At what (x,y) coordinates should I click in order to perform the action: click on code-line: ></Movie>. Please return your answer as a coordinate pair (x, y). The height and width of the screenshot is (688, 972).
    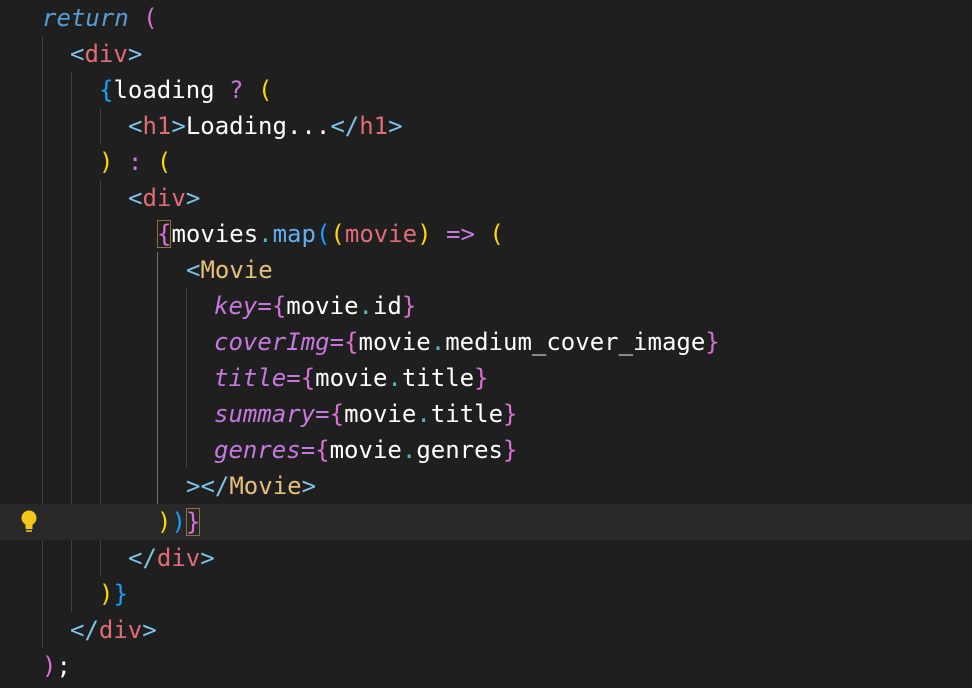
    Looking at the image, I should click on (486, 486).